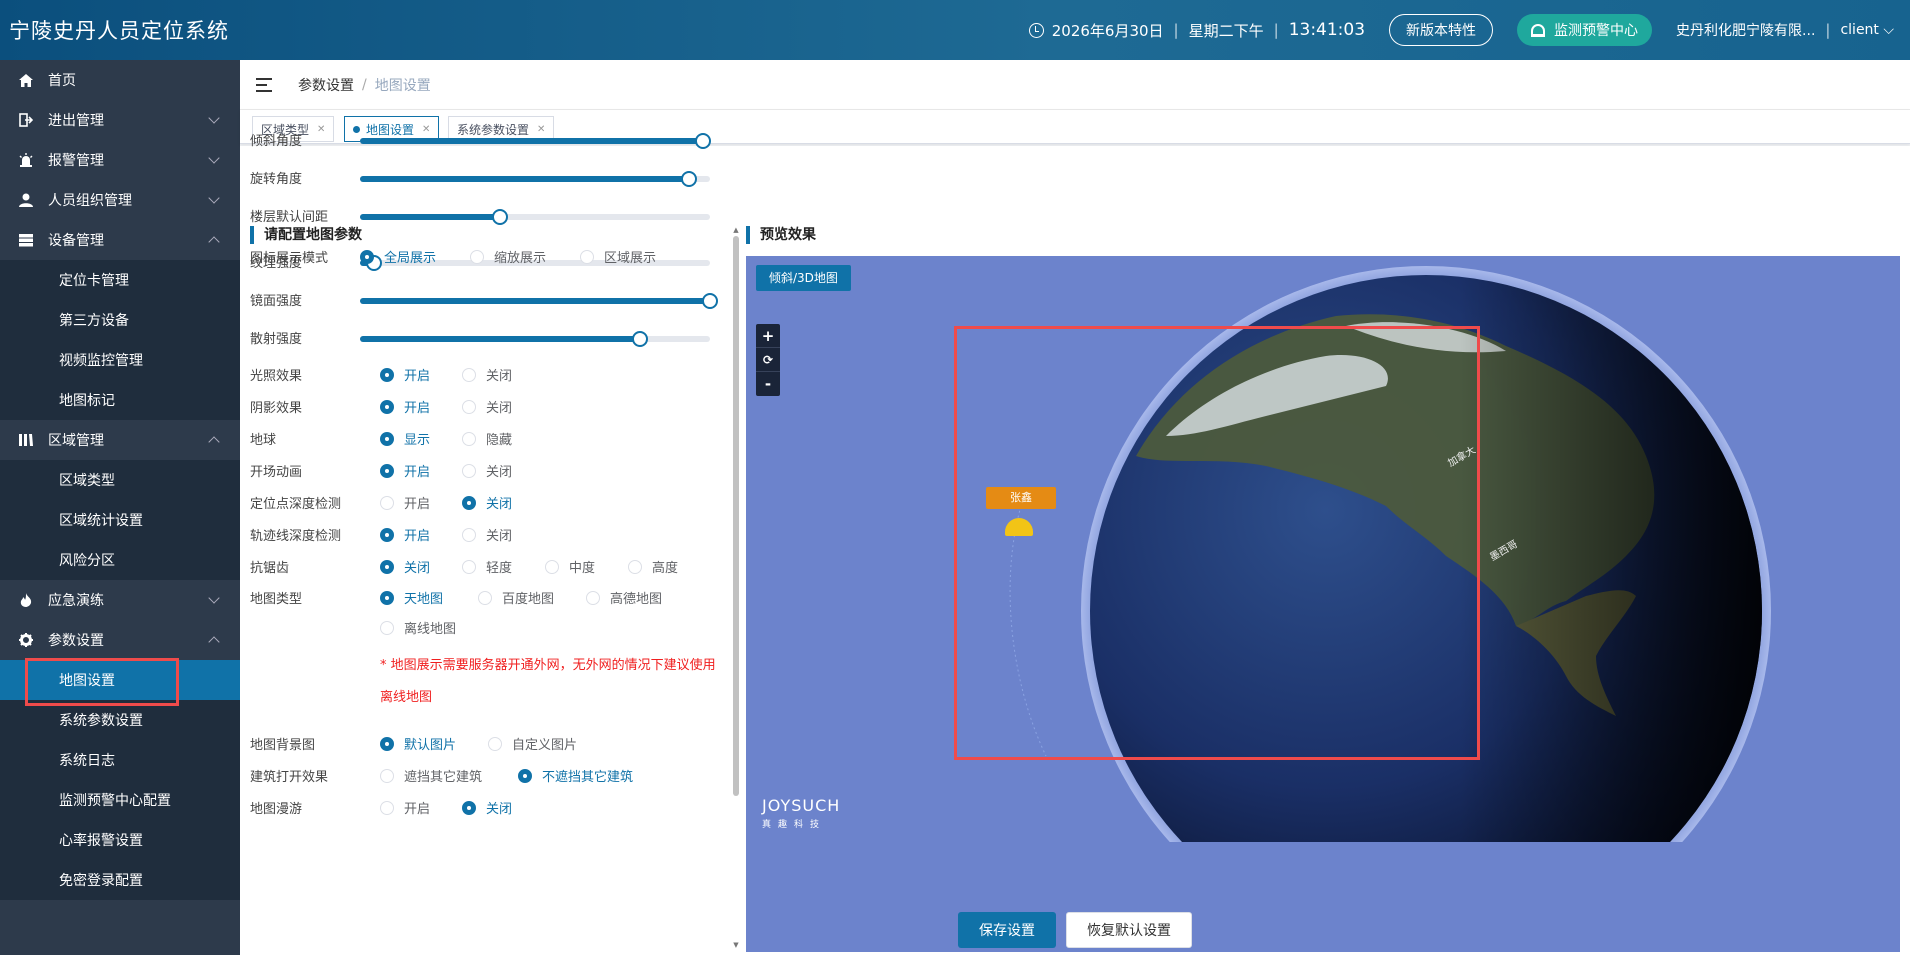  Describe the element at coordinates (487, 406) in the screenshot. I see `radio-shadow-1: 关闭` at that location.